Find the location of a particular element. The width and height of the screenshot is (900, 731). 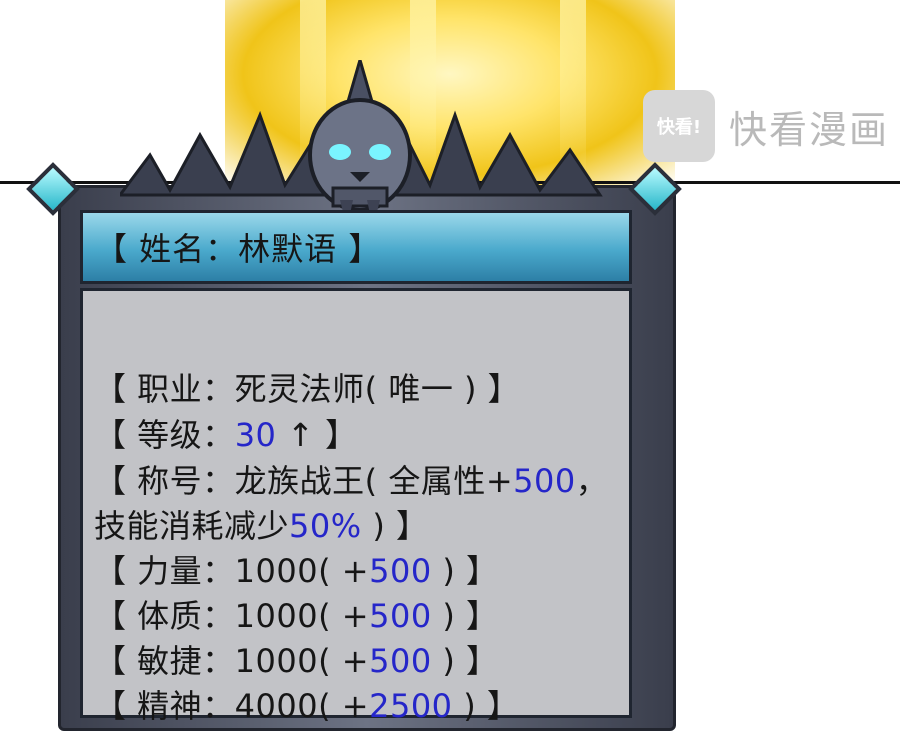

stat-line-agility: 【 敏捷：1000( +500 ) 】 is located at coordinates (296, 661).